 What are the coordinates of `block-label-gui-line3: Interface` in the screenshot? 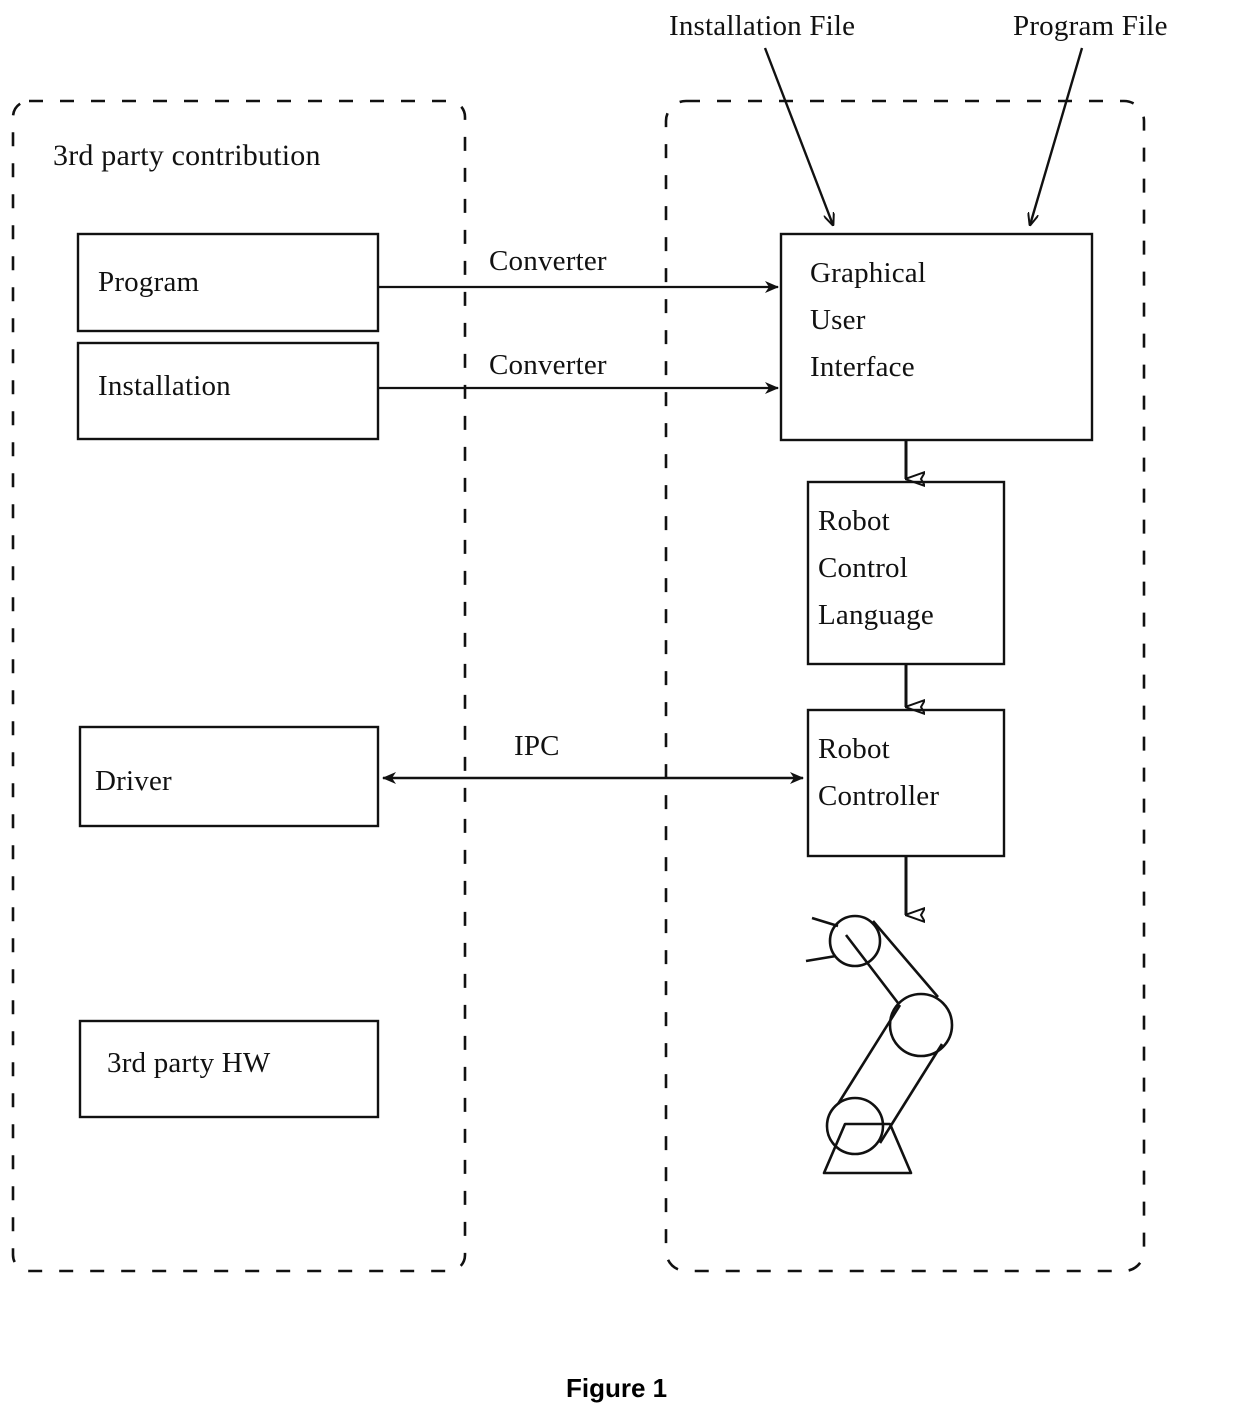 It's located at (862, 366).